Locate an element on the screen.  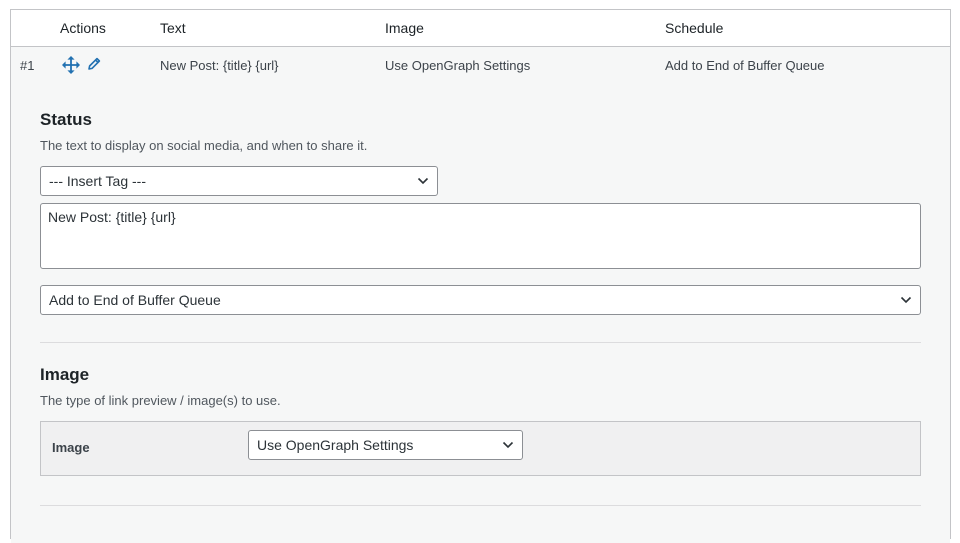
image-type-select: Use OpenGraph Settings is located at coordinates (385, 445).